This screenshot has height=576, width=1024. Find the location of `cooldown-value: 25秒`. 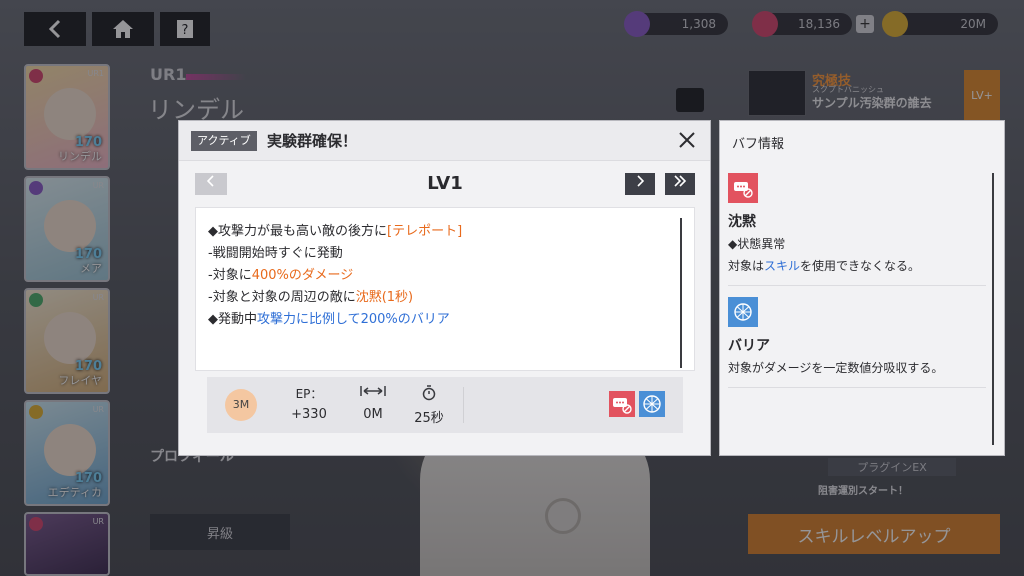

cooldown-value: 25秒 is located at coordinates (429, 418).